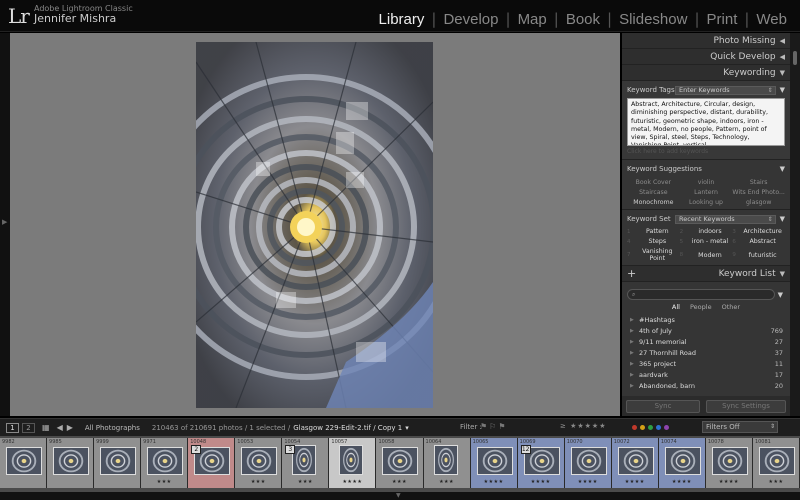  Describe the element at coordinates (705, 294) in the screenshot. I see `keyword-search-input: ⌕ ▼` at that location.